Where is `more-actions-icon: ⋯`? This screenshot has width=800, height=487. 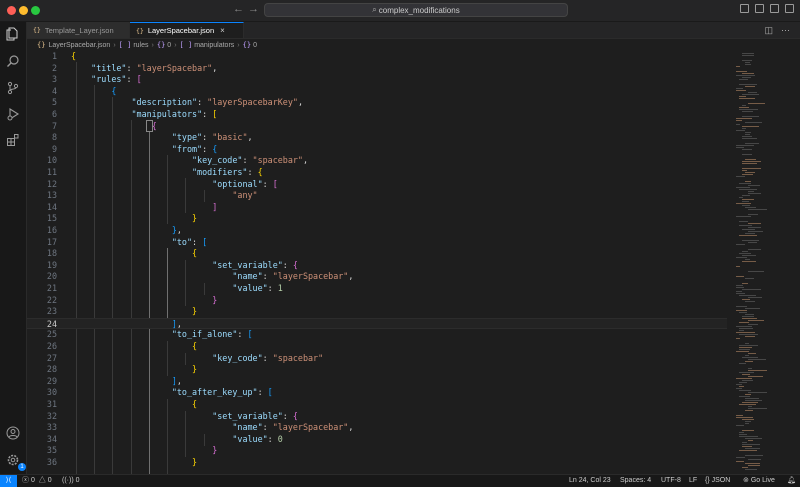 more-actions-icon: ⋯ is located at coordinates (785, 30).